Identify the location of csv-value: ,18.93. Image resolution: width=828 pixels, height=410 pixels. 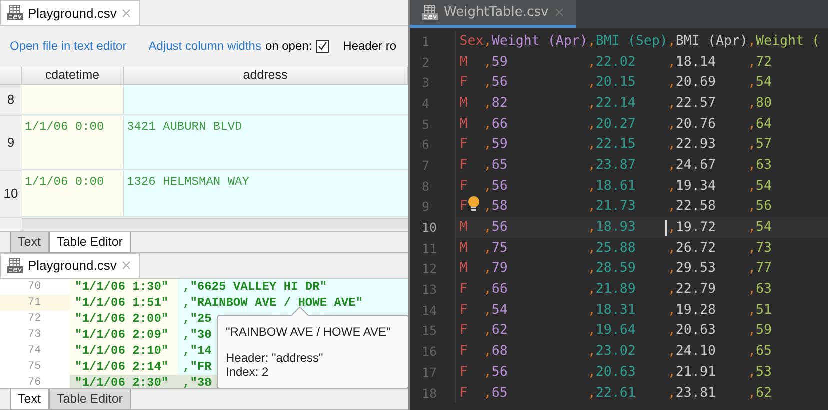
(612, 228).